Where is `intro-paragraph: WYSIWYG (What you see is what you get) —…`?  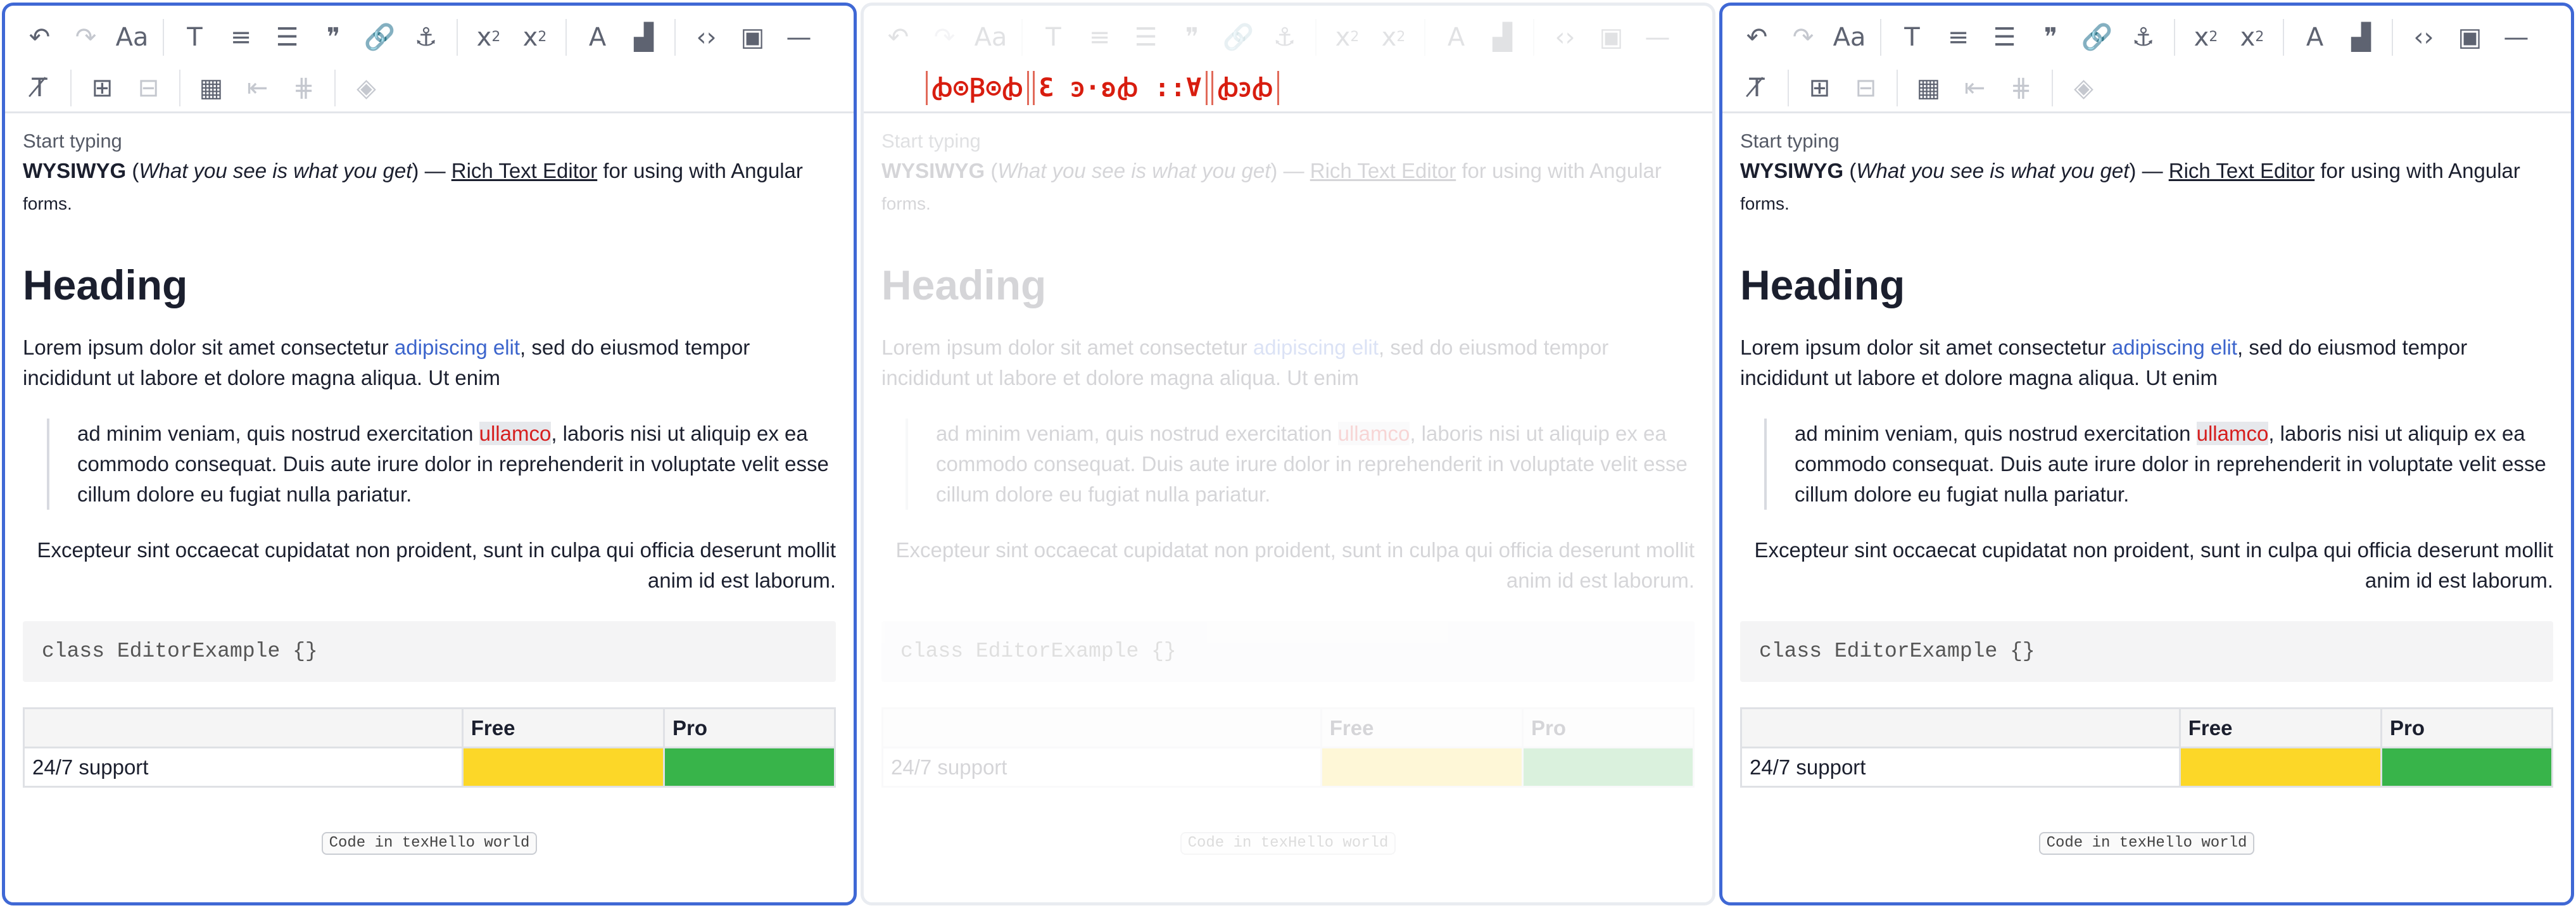
intro-paragraph: WYSIWYG (What you see is what you get) —… is located at coordinates (2146, 187).